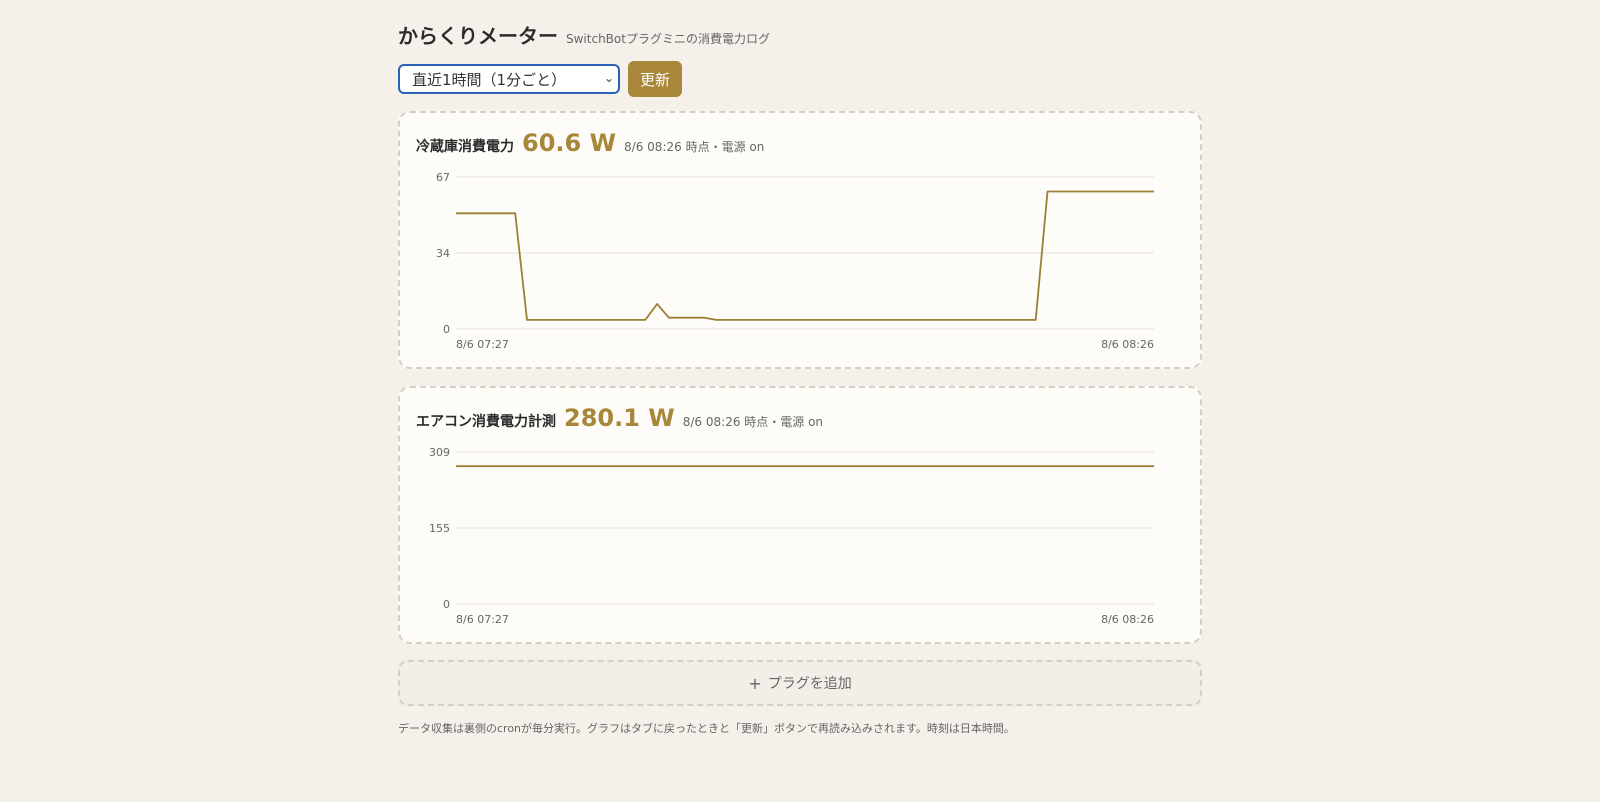  I want to click on plus-icon: +, so click(755, 683).